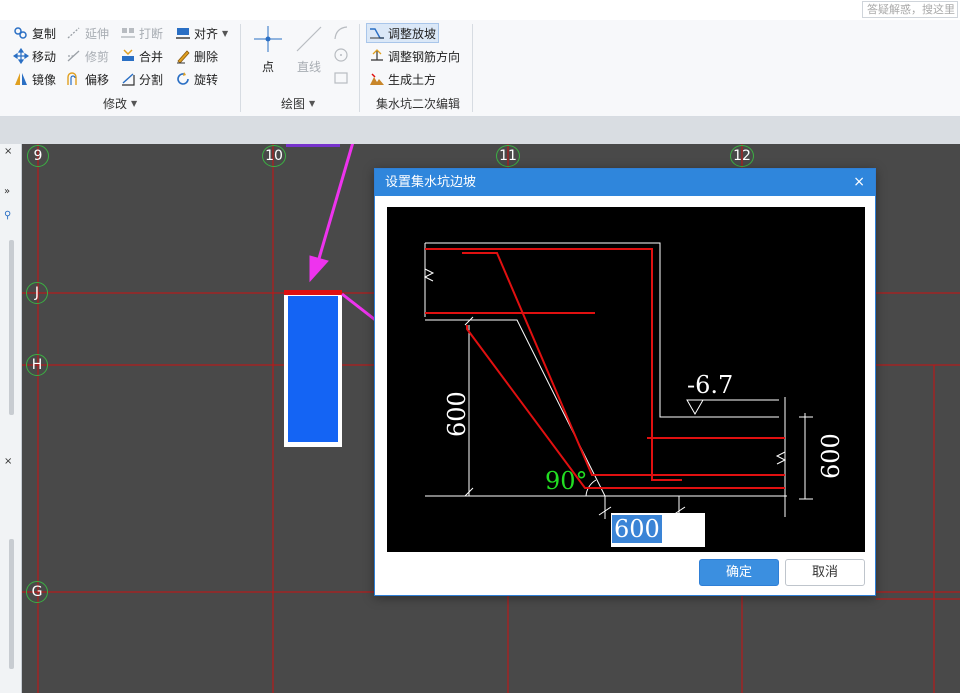 Image resolution: width=960 pixels, height=693 pixels. What do you see at coordinates (429, 280) in the screenshot?
I see `break-symbol-left` at bounding box center [429, 280].